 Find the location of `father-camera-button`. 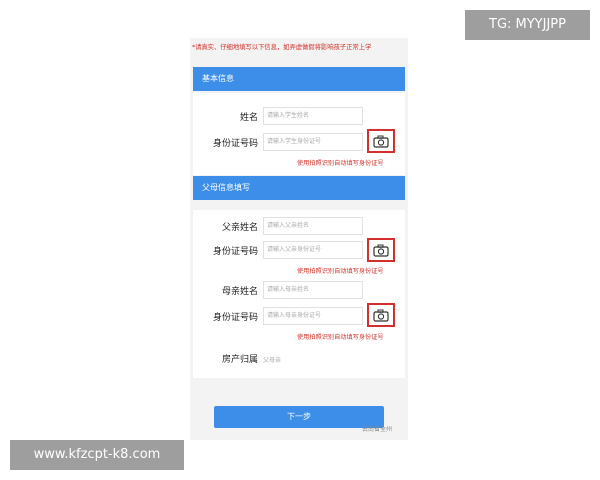

father-camera-button is located at coordinates (381, 250).